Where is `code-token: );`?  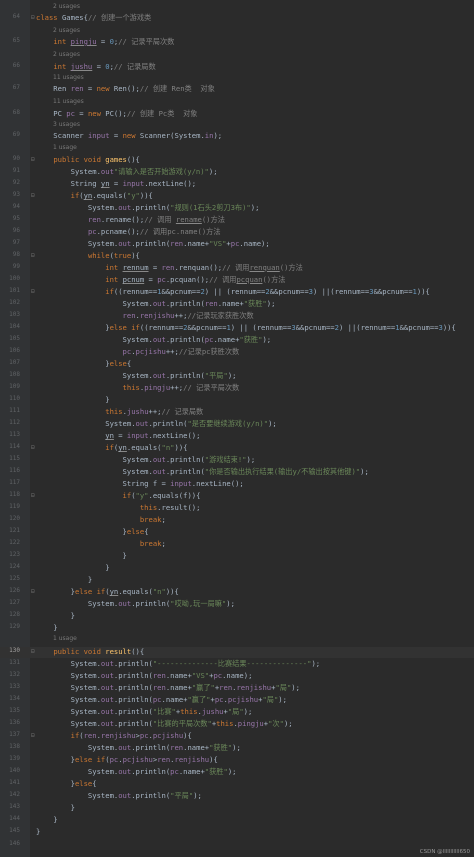 code-token: ); is located at coordinates (364, 471).